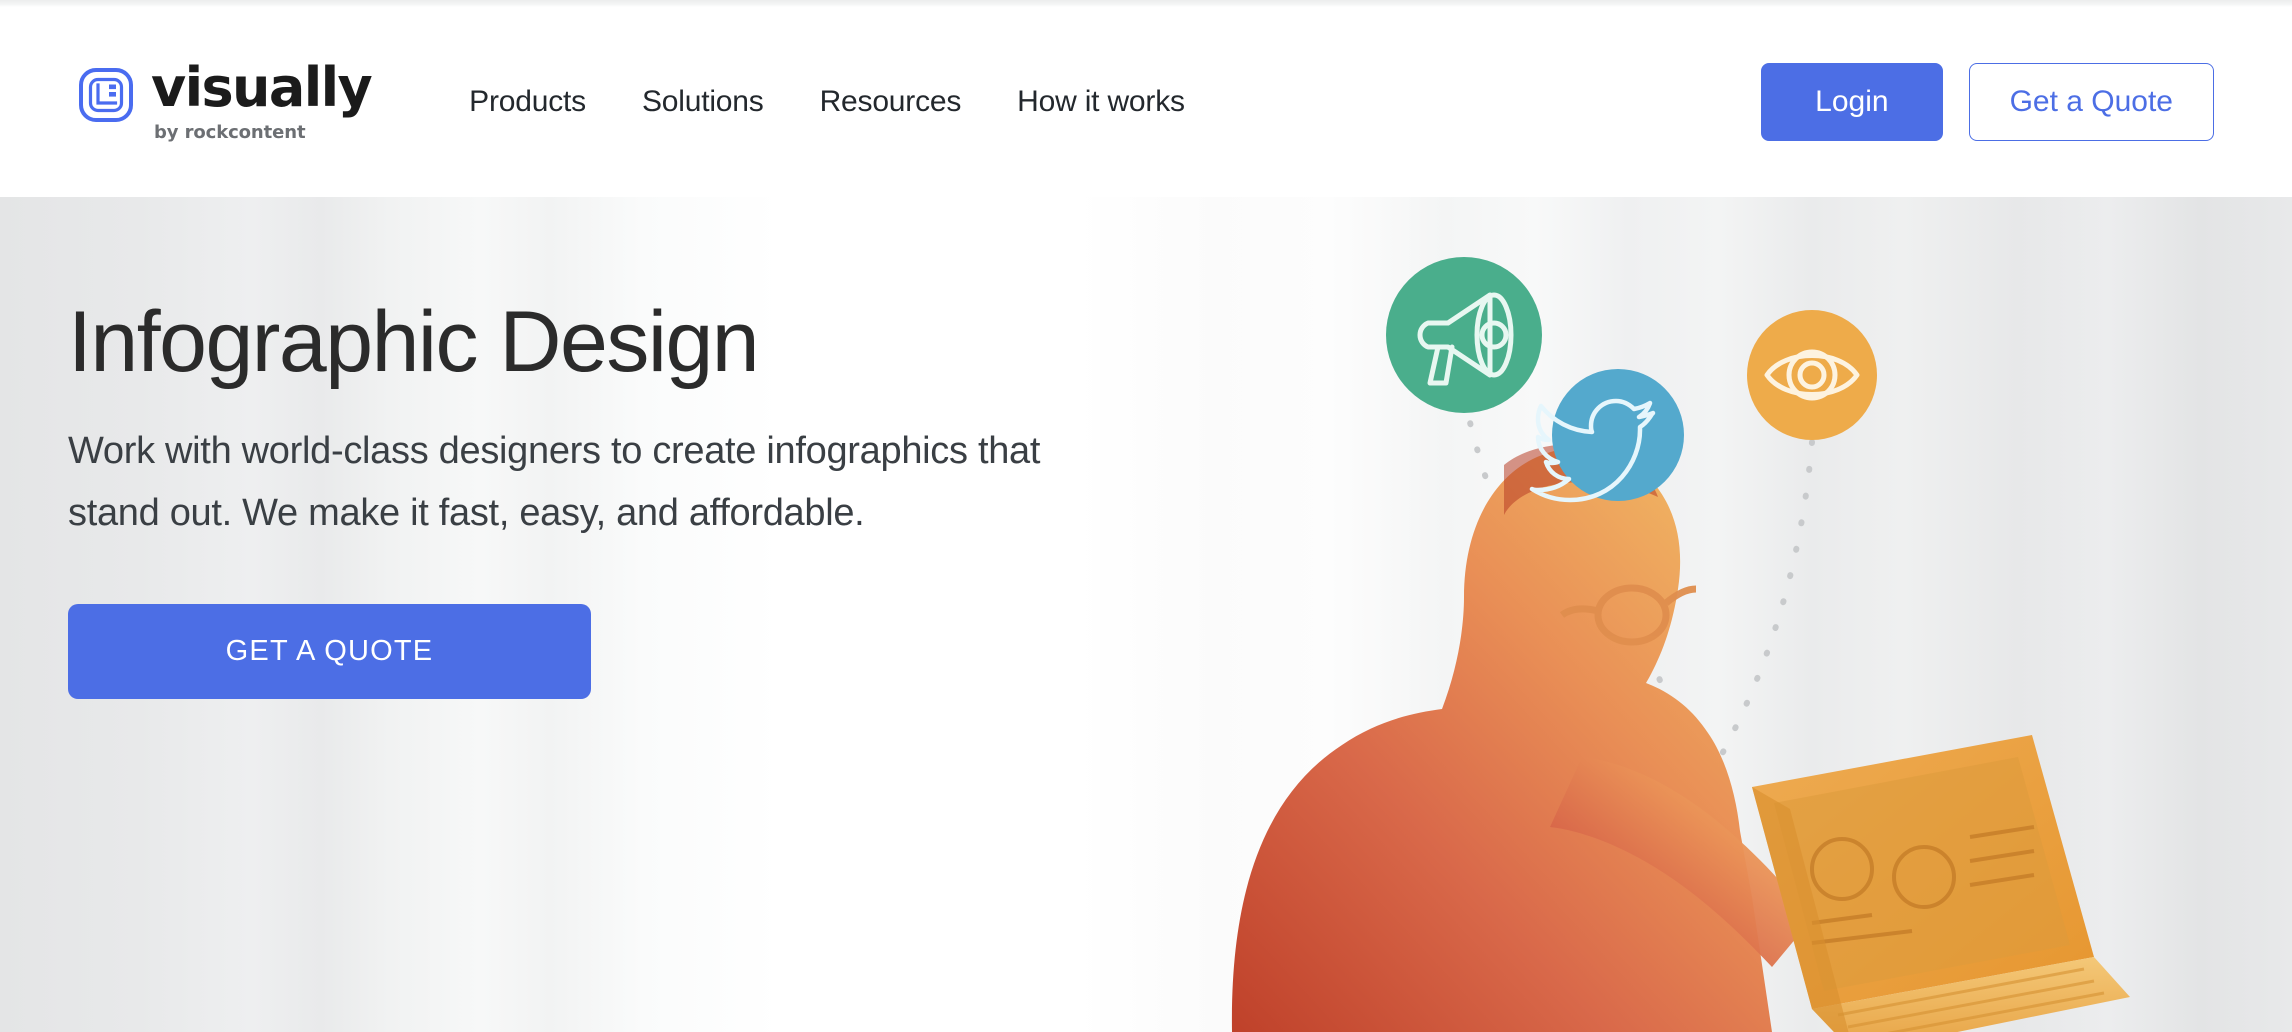  Describe the element at coordinates (1592, 450) in the screenshot. I see `twitter-bird-icon` at that location.